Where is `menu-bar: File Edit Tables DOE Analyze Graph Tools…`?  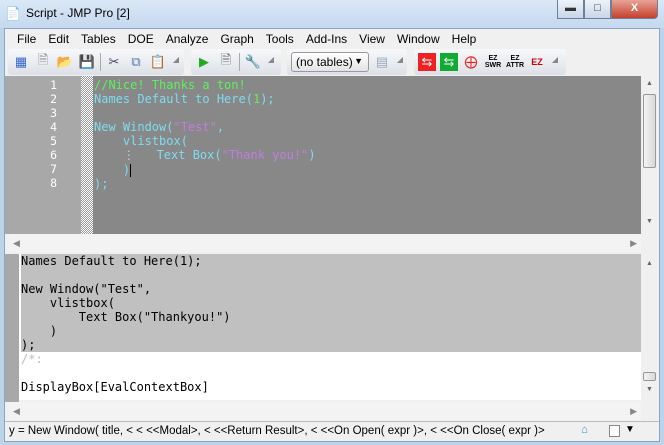
menu-bar: File Edit Tables DOE Analyze Graph Tools… is located at coordinates (332, 38).